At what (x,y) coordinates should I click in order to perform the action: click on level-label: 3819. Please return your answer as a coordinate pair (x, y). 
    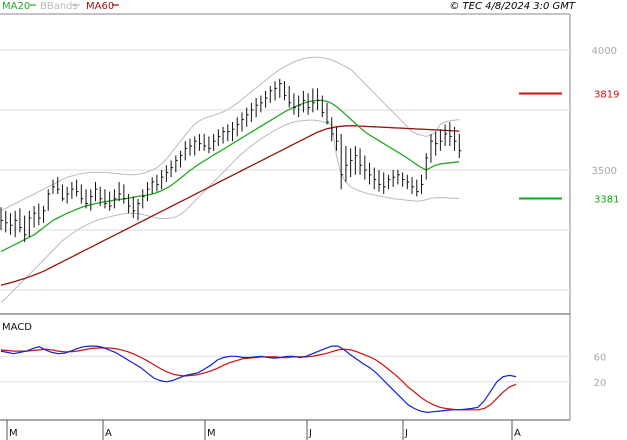
    Looking at the image, I should click on (606, 94).